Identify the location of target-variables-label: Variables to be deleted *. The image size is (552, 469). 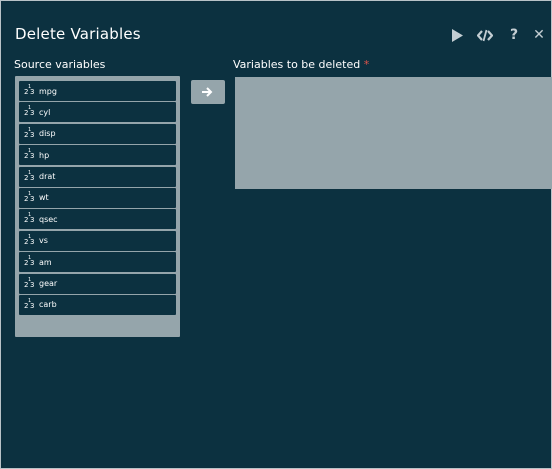
(301, 64).